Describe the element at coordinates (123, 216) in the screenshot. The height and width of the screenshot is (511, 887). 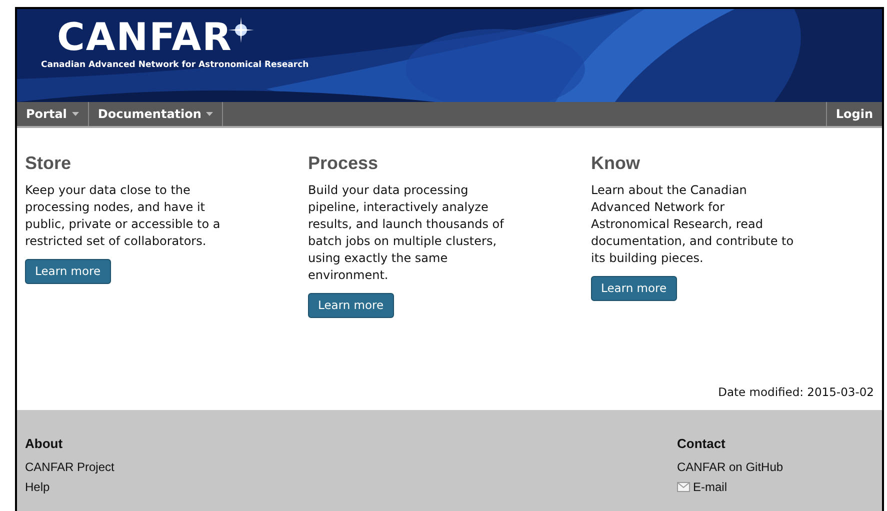
I see `column-text: Keep your data close to the processing nodes, and have it public, private or accessible to a restricted set of collaborators.` at that location.